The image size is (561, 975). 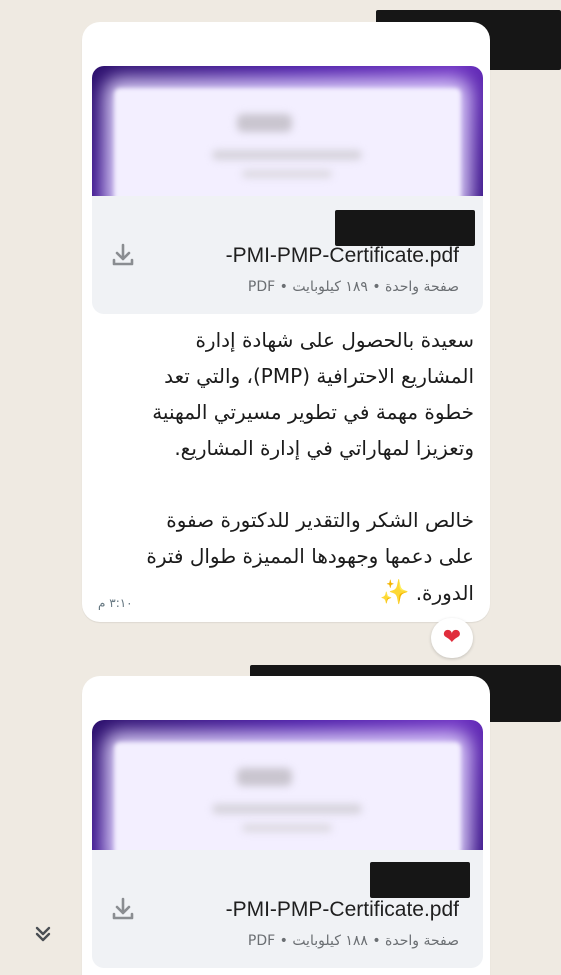 What do you see at coordinates (452, 638) in the screenshot?
I see `reaction-heart: ❤` at bounding box center [452, 638].